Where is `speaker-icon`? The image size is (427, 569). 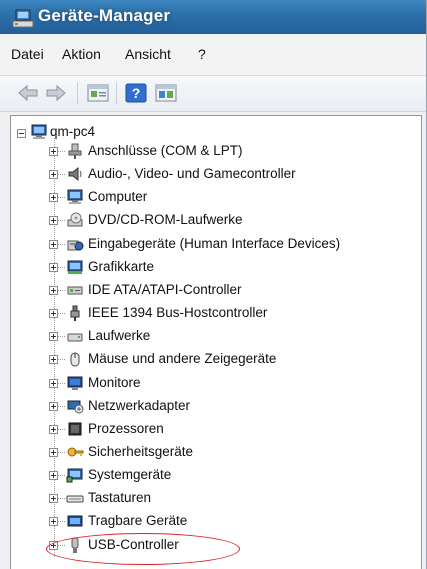 speaker-icon is located at coordinates (75, 174).